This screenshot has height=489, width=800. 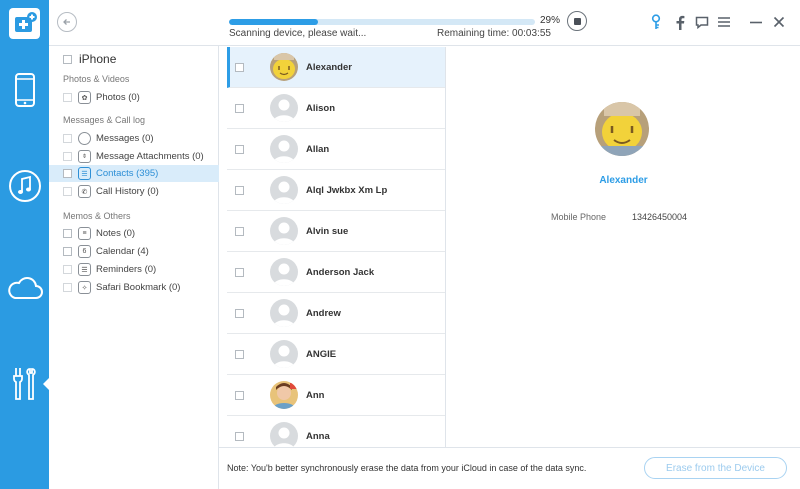 I want to click on rail-tools-button, so click(x=24, y=384).